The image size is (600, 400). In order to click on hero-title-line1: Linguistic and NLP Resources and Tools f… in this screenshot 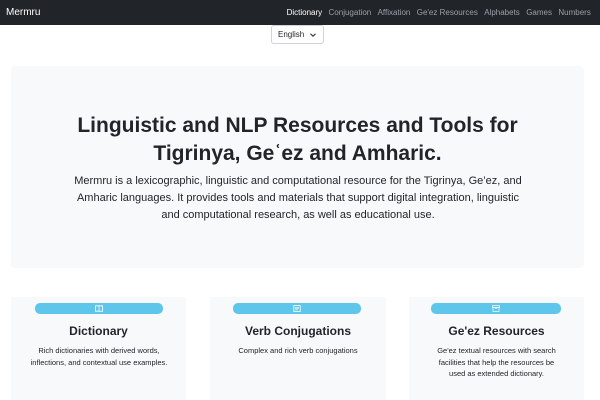, I will do `click(297, 125)`.